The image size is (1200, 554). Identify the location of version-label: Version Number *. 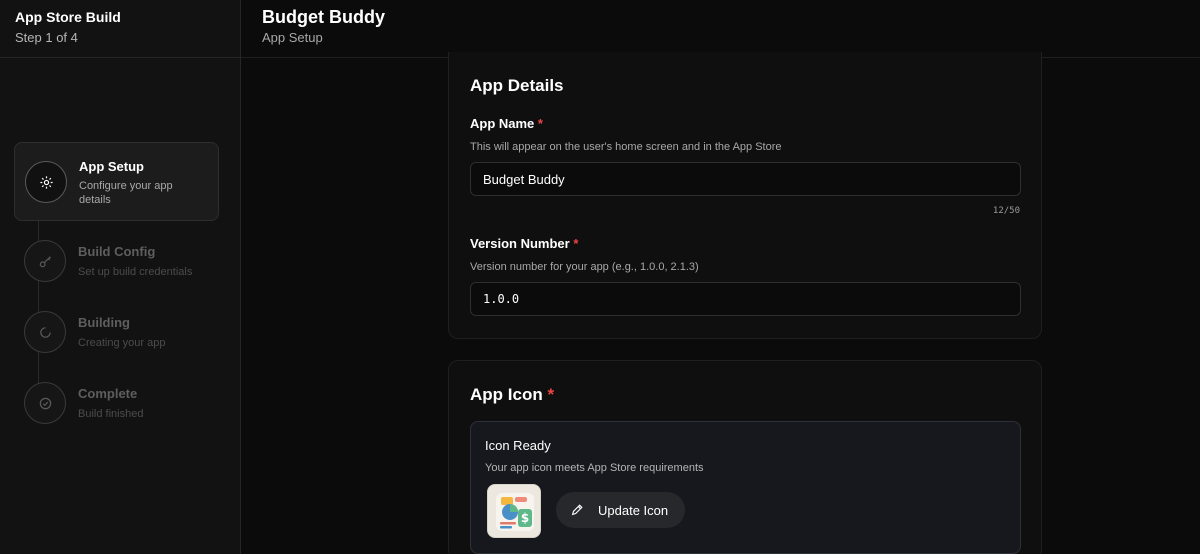
(524, 243).